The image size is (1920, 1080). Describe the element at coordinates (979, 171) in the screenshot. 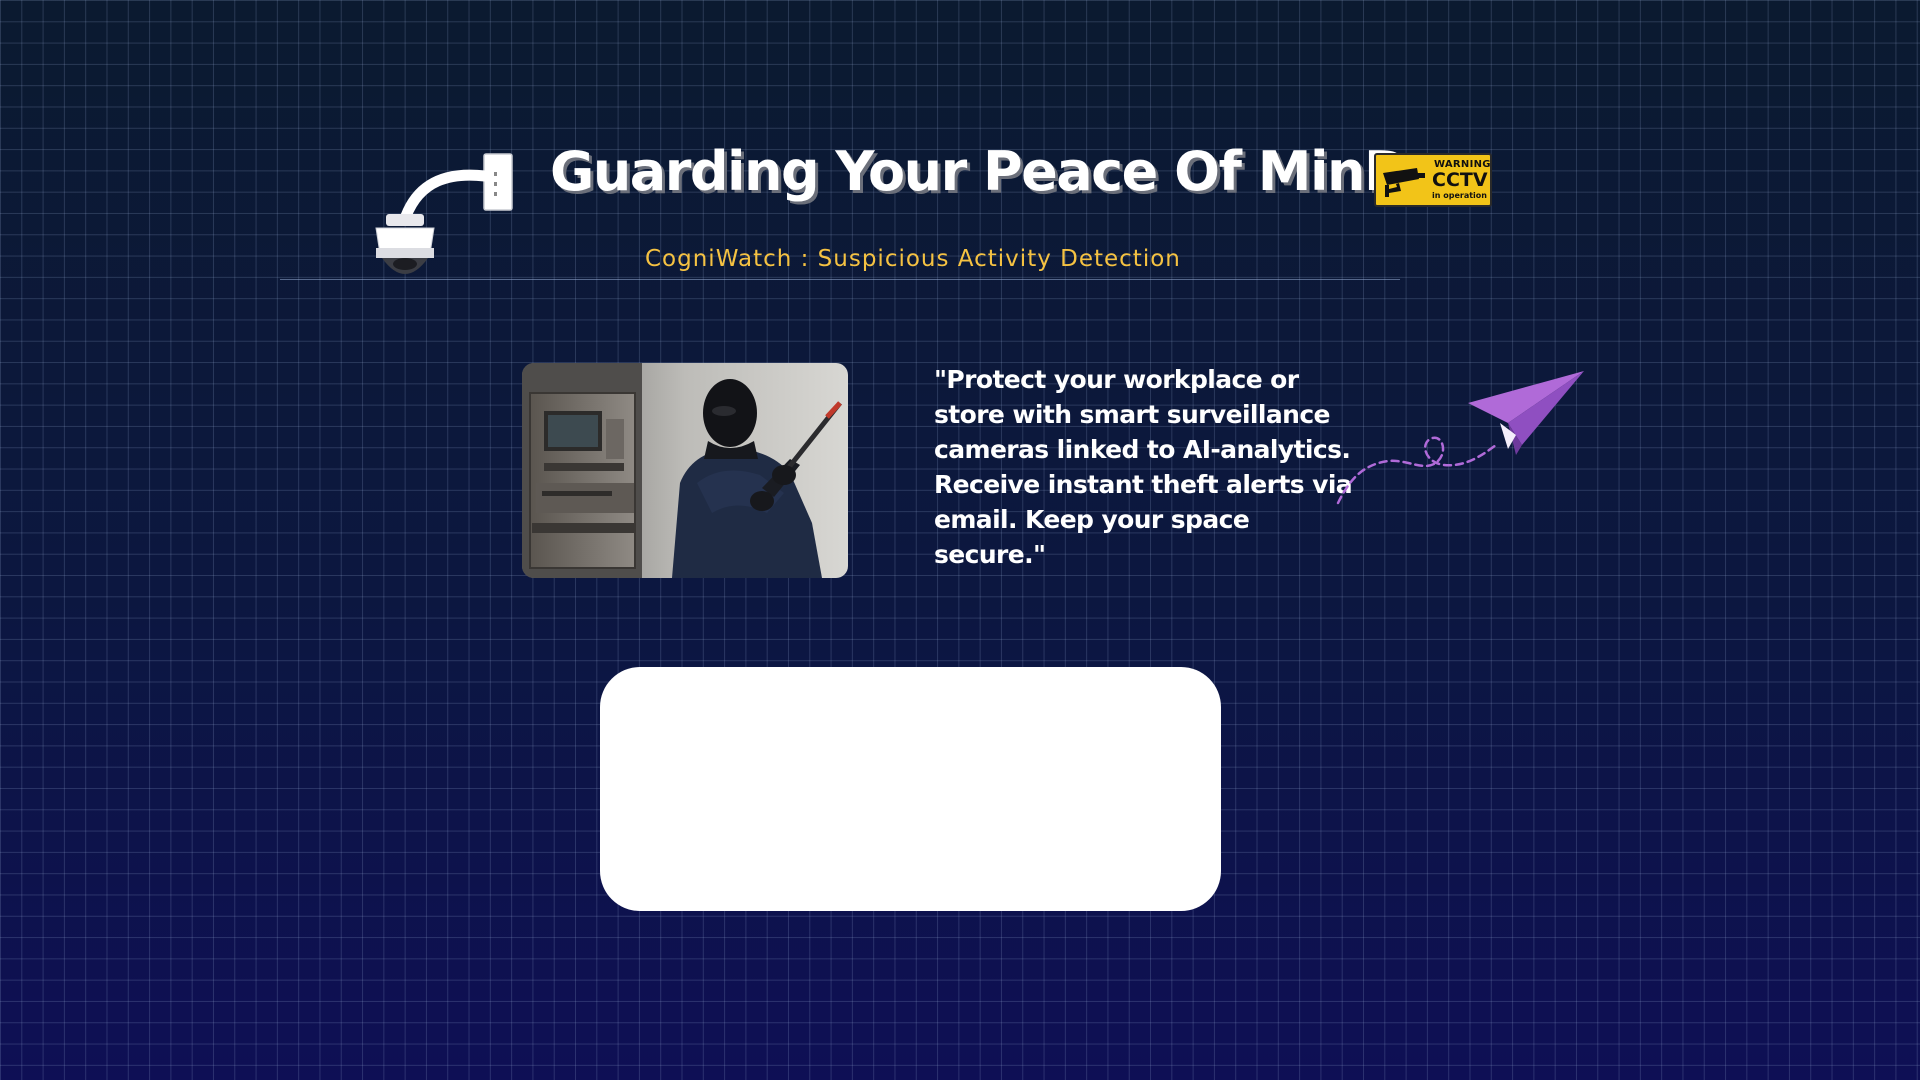

I see `page-title: Guarding Your Peace Of MinD` at that location.